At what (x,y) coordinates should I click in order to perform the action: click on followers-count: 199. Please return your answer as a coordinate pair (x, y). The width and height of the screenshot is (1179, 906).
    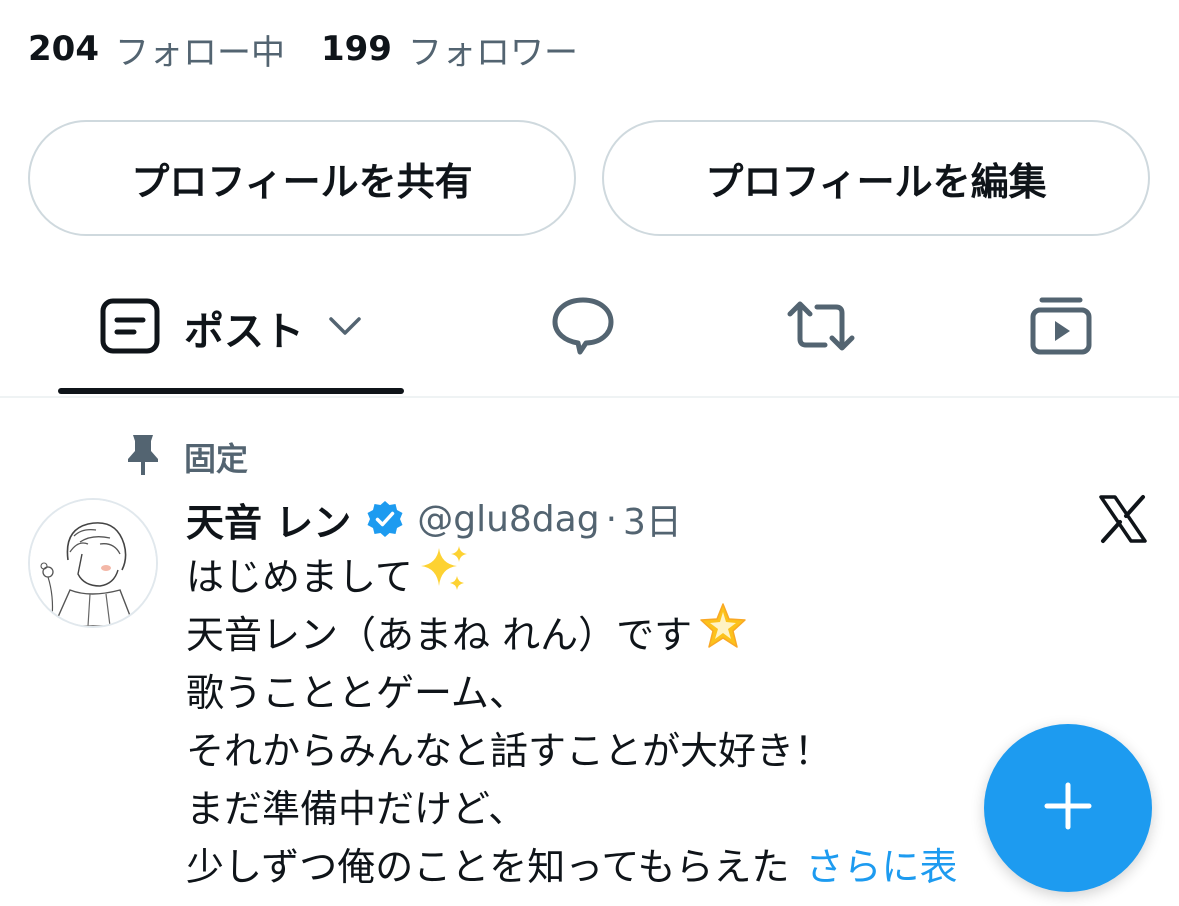
    Looking at the image, I should click on (356, 49).